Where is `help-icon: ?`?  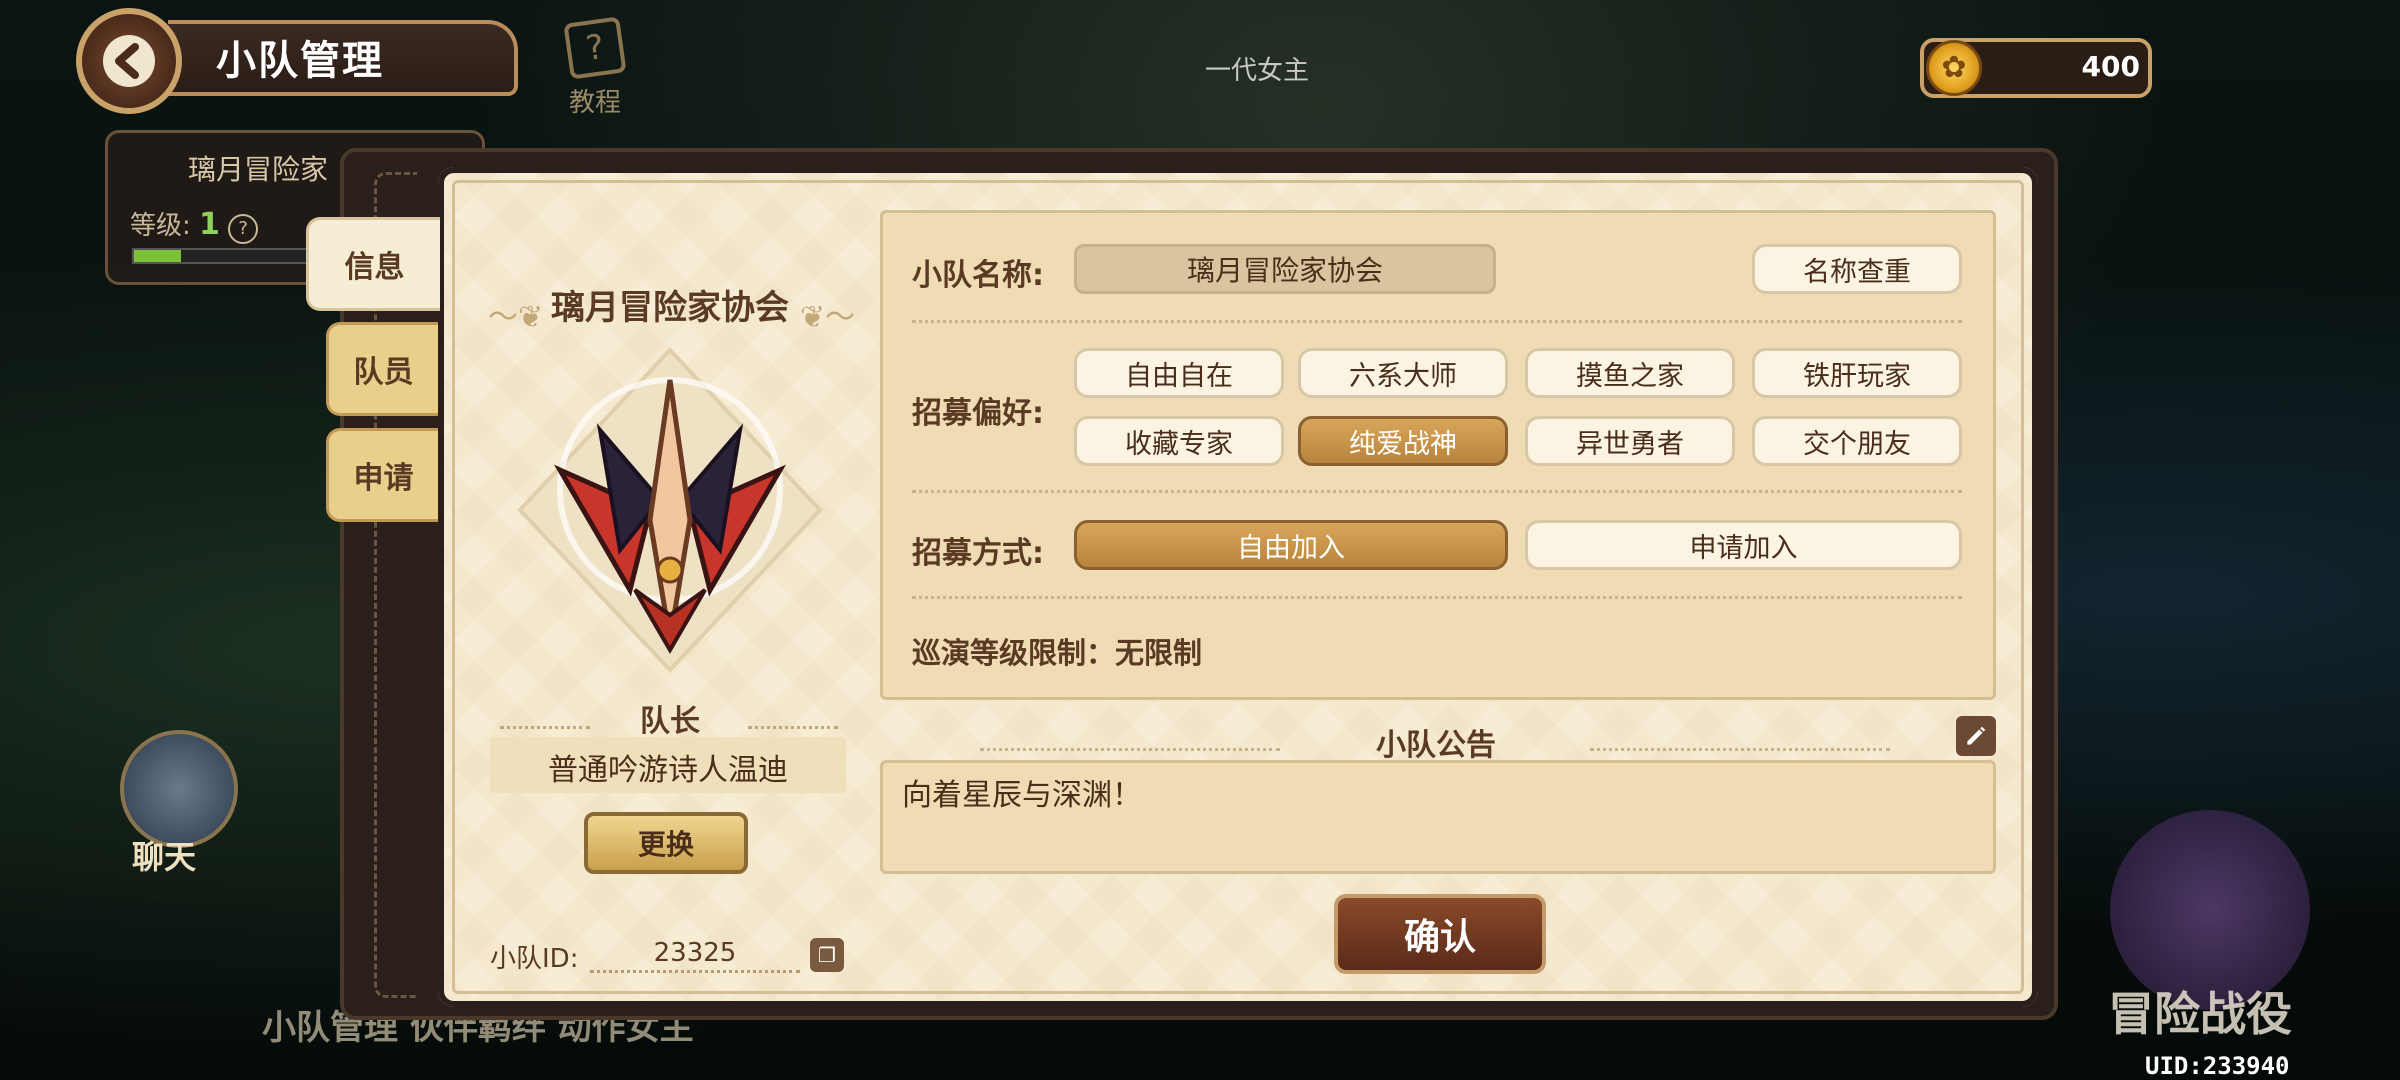
help-icon: ? is located at coordinates (243, 229).